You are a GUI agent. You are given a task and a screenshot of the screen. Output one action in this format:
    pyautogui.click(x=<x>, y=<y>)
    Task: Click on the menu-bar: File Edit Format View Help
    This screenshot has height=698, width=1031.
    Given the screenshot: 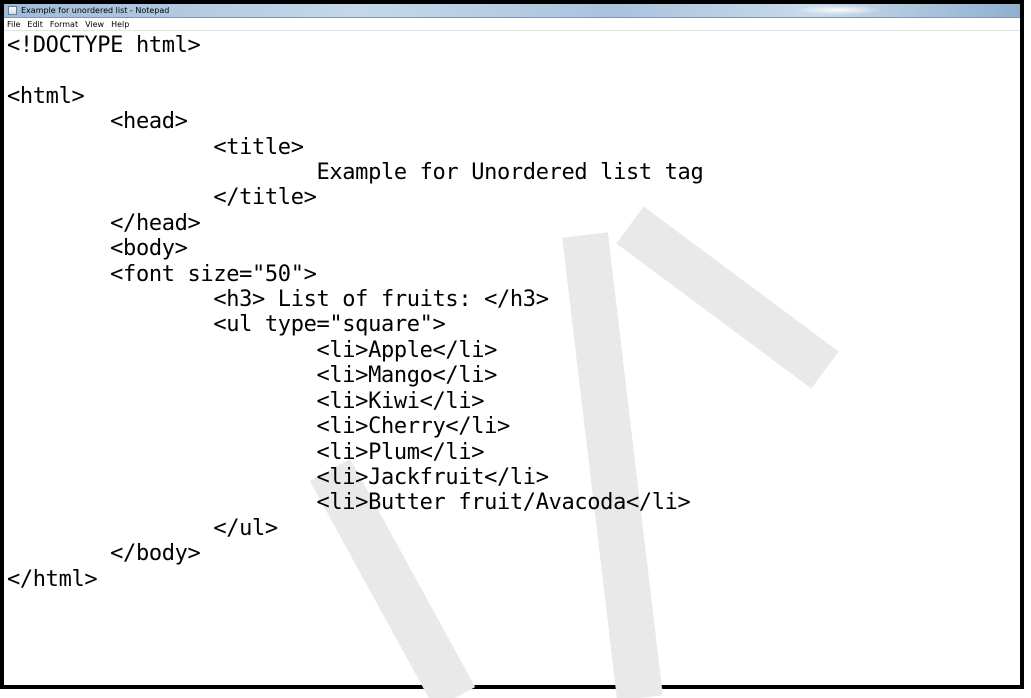 What is the action you would take?
    pyautogui.click(x=512, y=24)
    